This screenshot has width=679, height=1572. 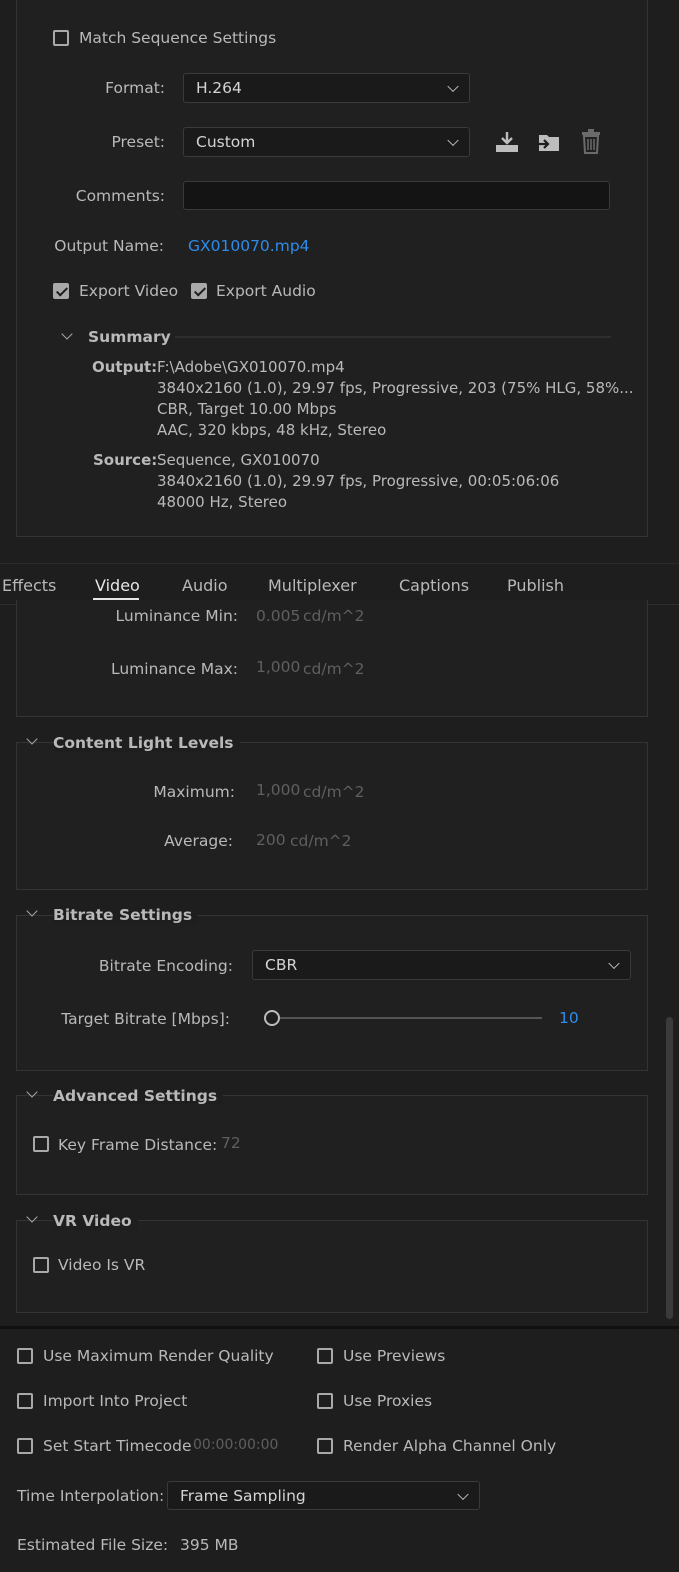 I want to click on use-max-render-label: Use Maximum Render Quality, so click(x=158, y=1356).